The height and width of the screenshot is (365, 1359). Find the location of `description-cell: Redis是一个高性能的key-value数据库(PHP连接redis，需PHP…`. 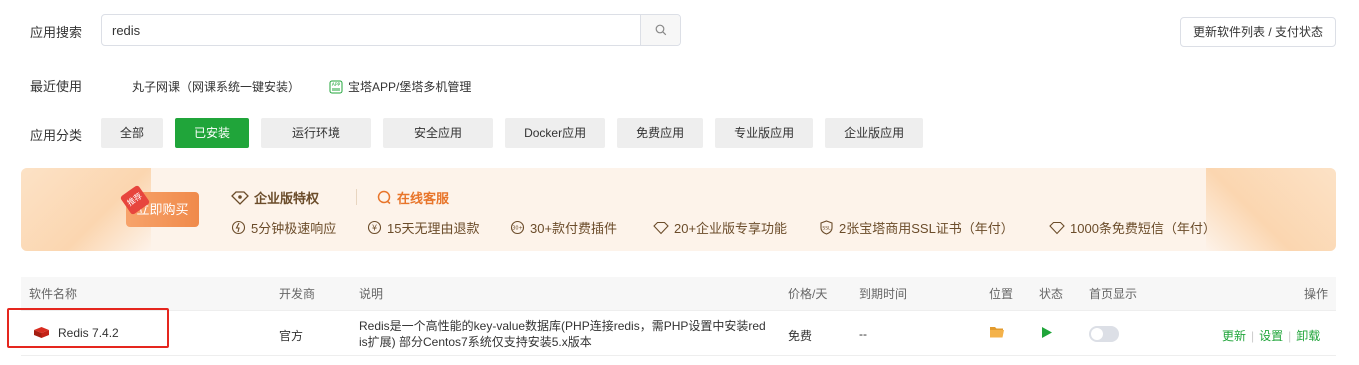

description-cell: Redis是一个高性能的key-value数据库(PHP连接redis，需PHP… is located at coordinates (569, 334).